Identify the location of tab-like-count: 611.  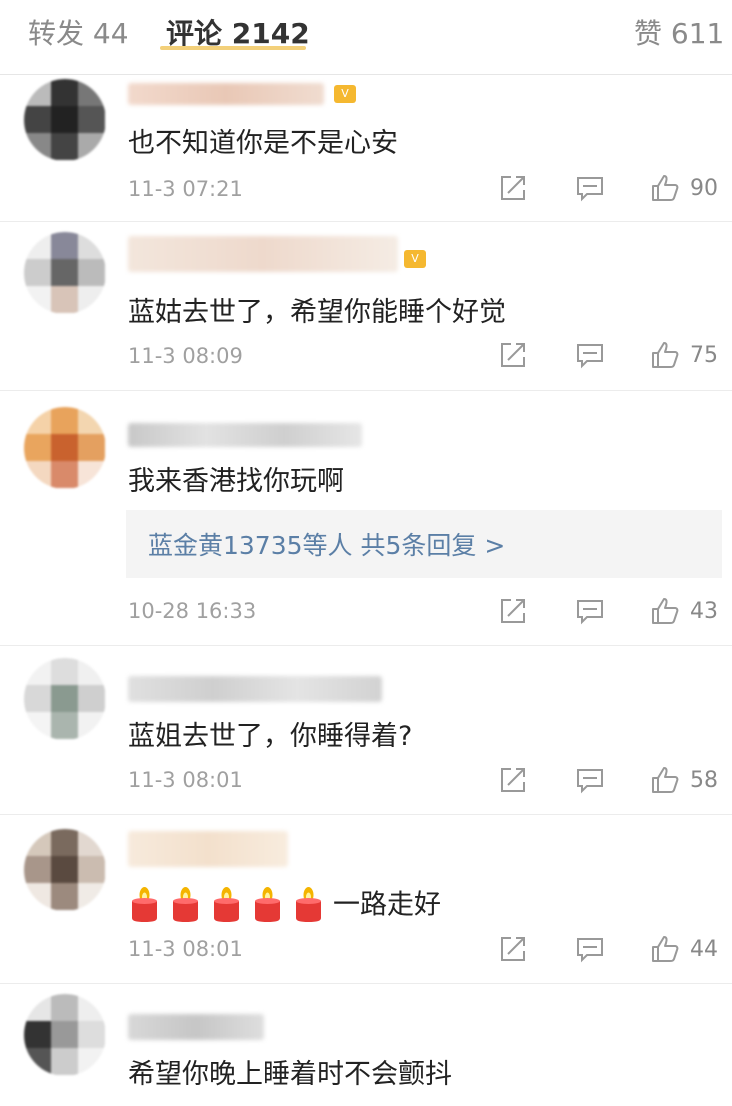
(697, 33).